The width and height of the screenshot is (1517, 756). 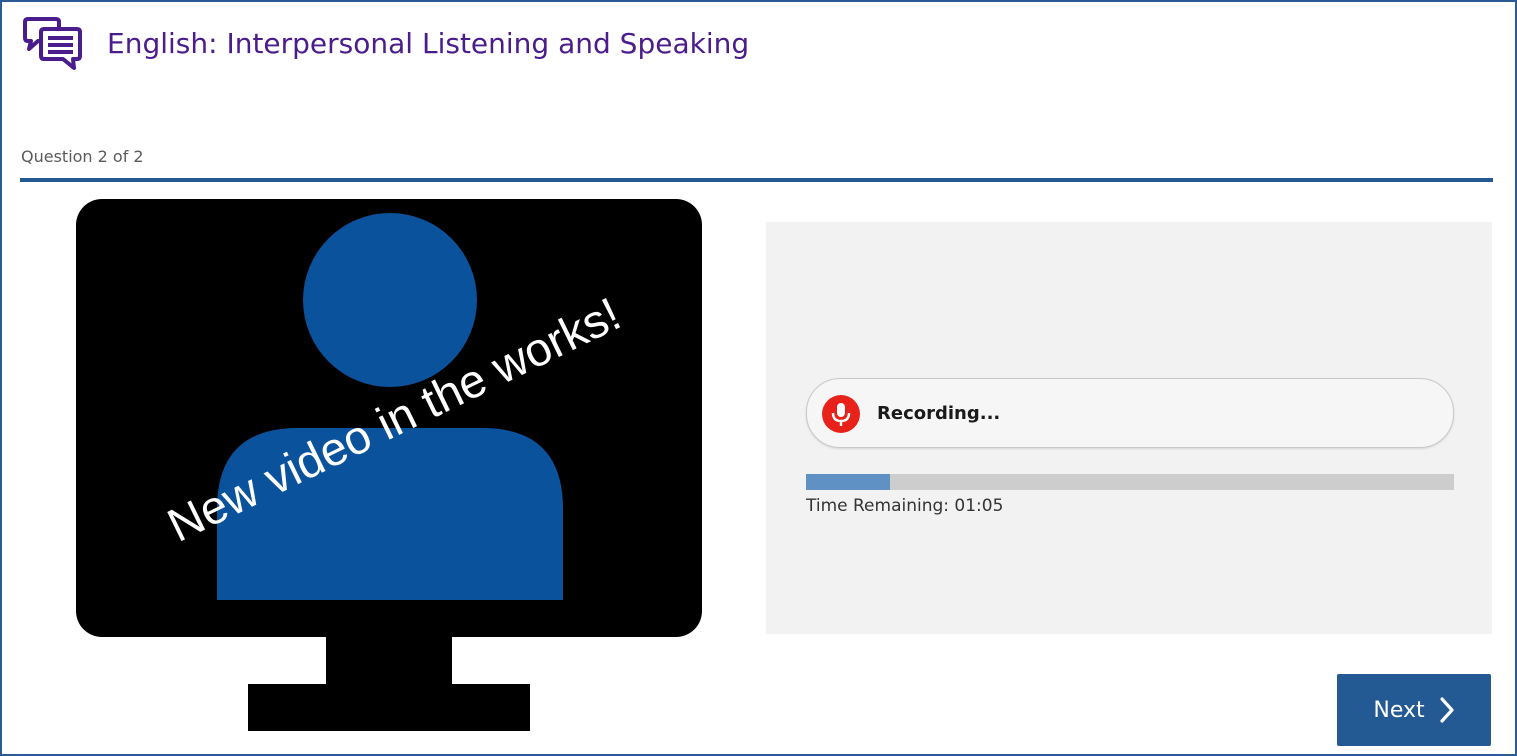 What do you see at coordinates (1399, 710) in the screenshot?
I see `next-button-label: Next` at bounding box center [1399, 710].